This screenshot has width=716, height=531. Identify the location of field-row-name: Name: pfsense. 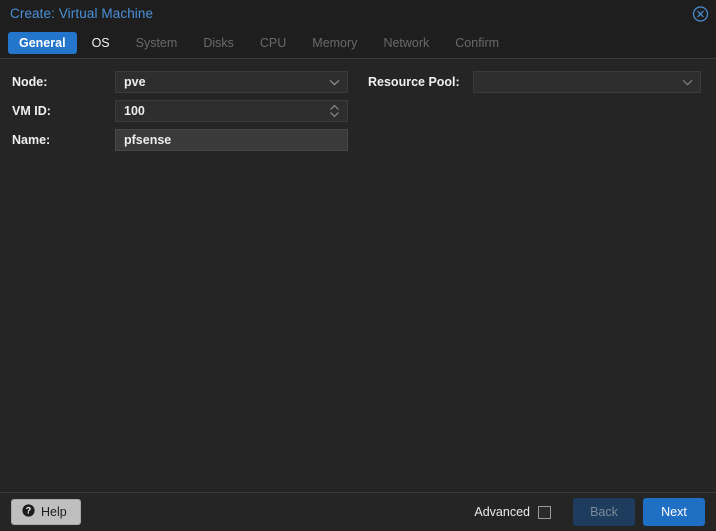
(178, 140).